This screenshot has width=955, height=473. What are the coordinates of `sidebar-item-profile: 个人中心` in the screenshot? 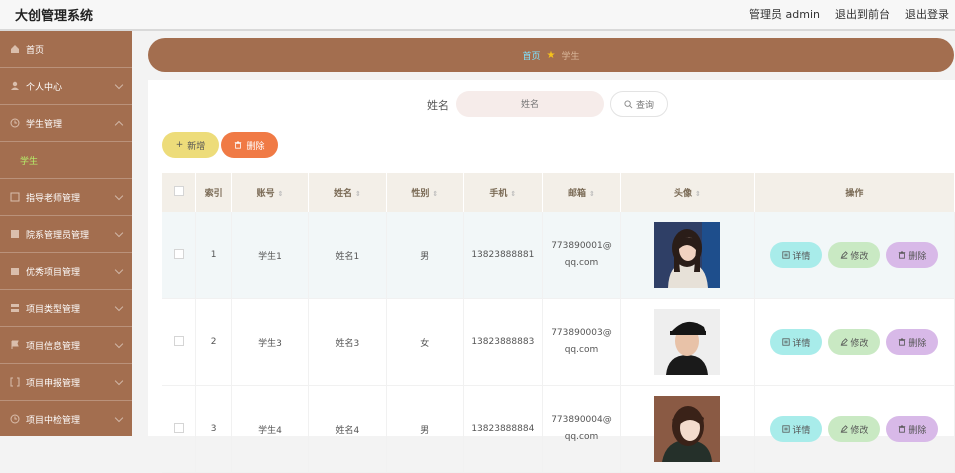 It's located at (66, 86).